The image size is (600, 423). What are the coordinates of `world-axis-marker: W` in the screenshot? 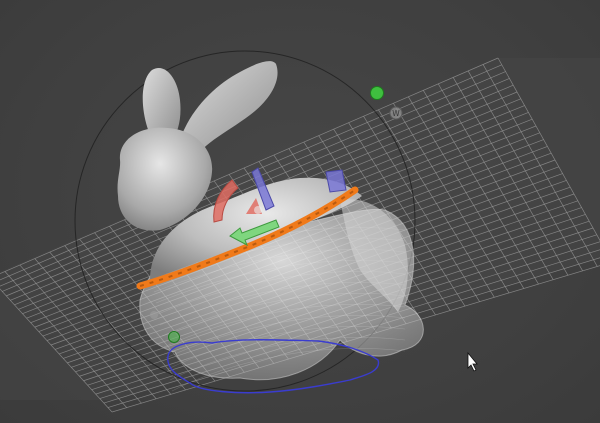 It's located at (396, 113).